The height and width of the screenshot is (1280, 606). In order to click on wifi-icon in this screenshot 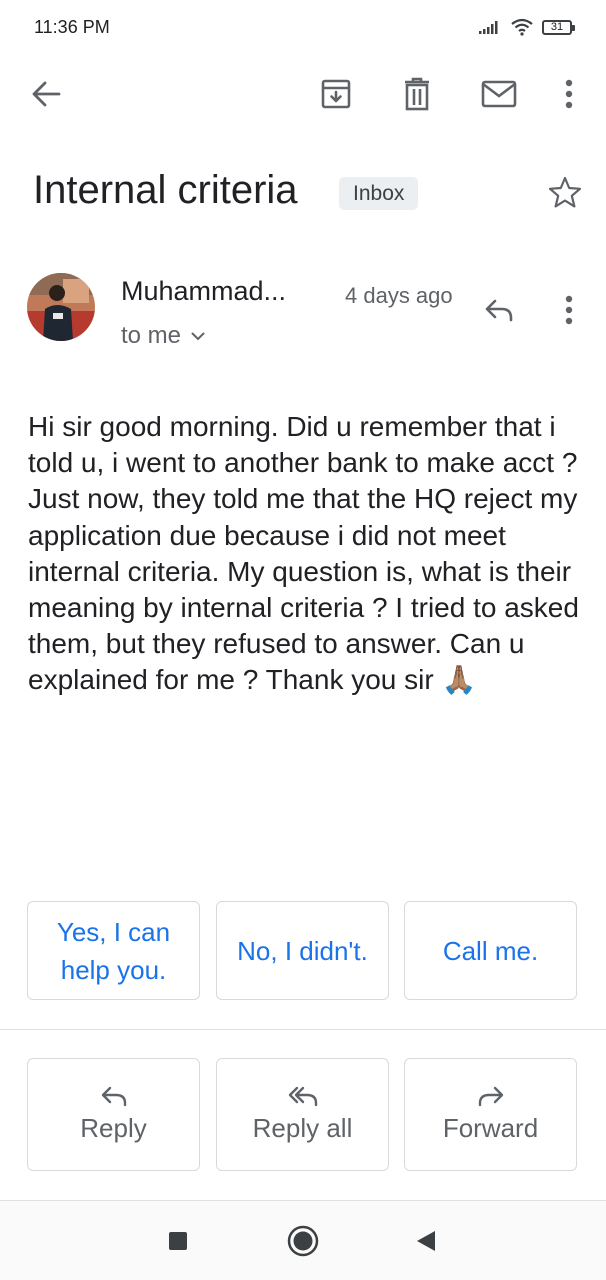, I will do `click(522, 27)`.